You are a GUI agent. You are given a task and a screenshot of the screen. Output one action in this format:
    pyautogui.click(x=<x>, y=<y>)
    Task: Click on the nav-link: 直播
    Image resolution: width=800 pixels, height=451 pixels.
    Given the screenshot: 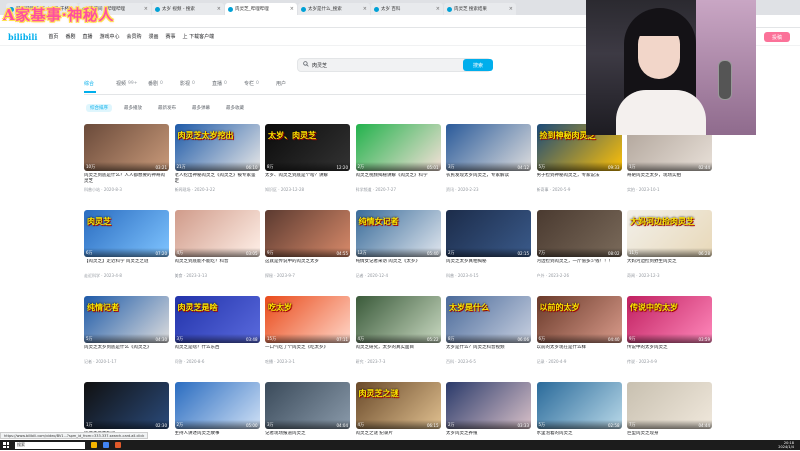 What is the action you would take?
    pyautogui.click(x=87, y=36)
    